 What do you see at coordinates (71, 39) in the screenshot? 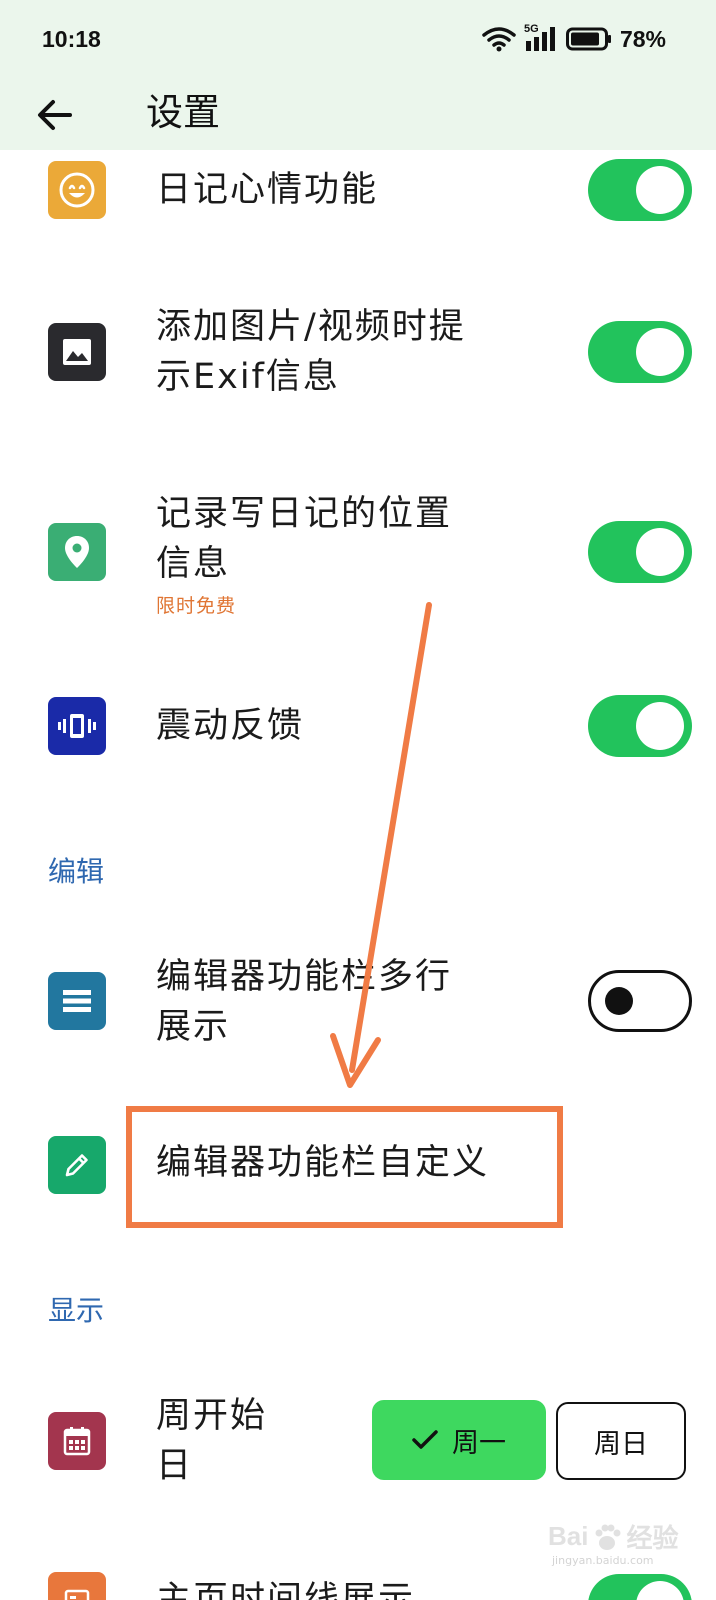
I see `status-time: 10:18` at bounding box center [71, 39].